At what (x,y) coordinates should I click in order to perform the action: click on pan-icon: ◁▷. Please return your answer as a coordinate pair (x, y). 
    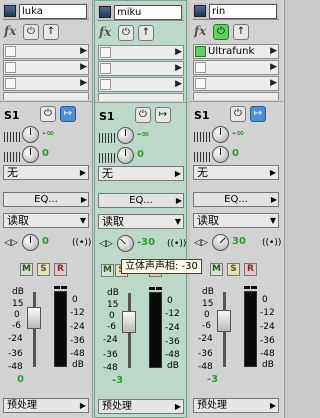
    Looking at the image, I should click on (201, 243).